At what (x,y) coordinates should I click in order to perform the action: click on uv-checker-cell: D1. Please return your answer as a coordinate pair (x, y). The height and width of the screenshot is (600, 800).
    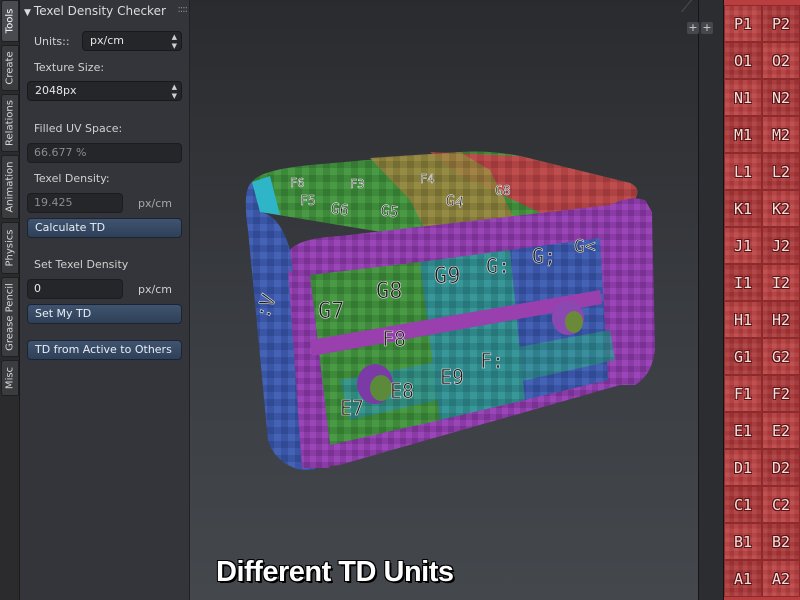
    Looking at the image, I should click on (743, 467).